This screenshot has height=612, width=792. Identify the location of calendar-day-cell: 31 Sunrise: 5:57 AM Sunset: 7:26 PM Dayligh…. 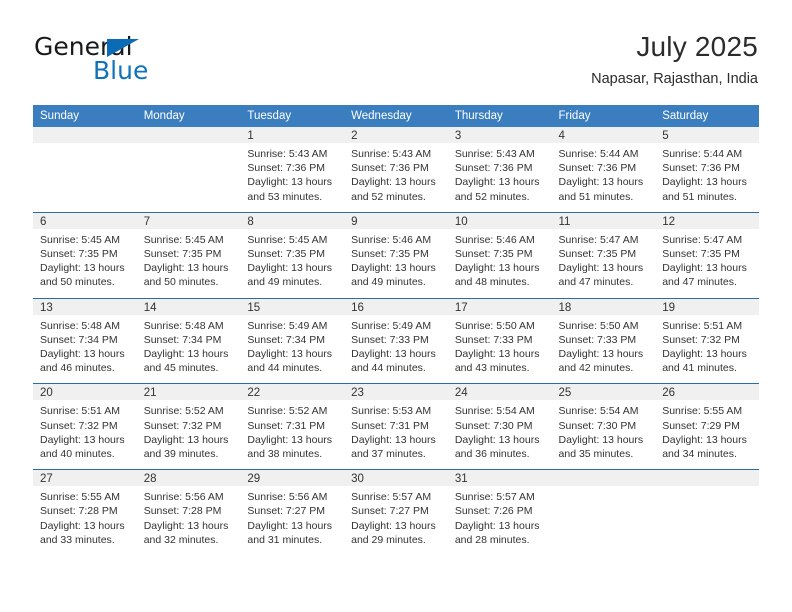
(499, 512).